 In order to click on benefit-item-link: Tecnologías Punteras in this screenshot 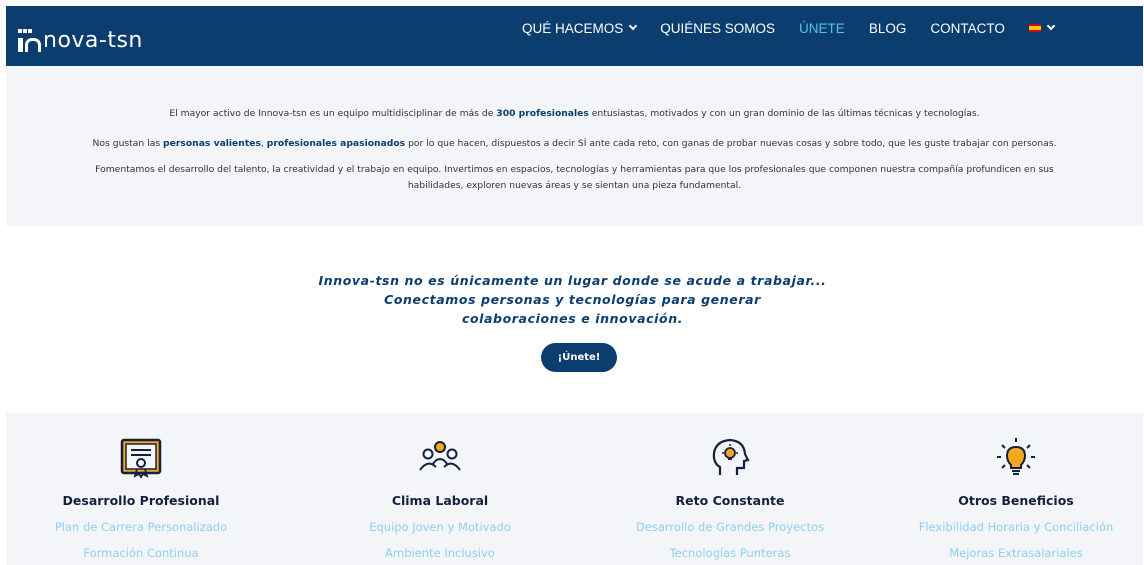, I will do `click(730, 553)`.